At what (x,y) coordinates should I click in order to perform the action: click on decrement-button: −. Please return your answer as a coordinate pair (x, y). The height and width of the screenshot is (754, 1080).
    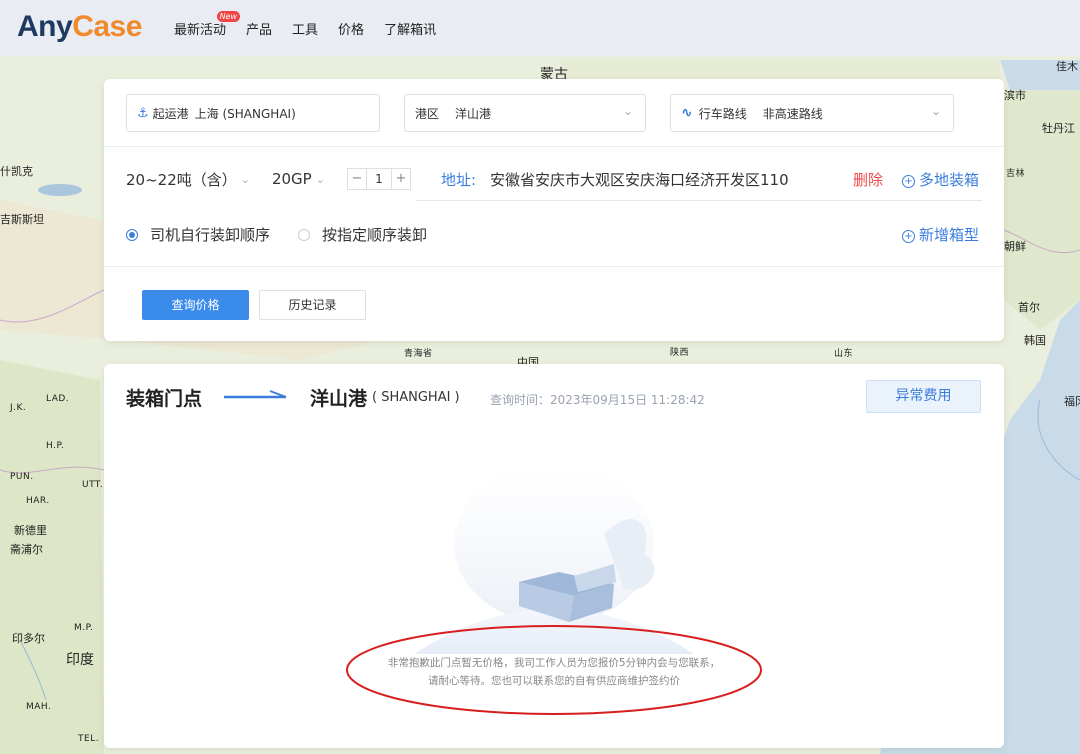
    Looking at the image, I should click on (357, 179).